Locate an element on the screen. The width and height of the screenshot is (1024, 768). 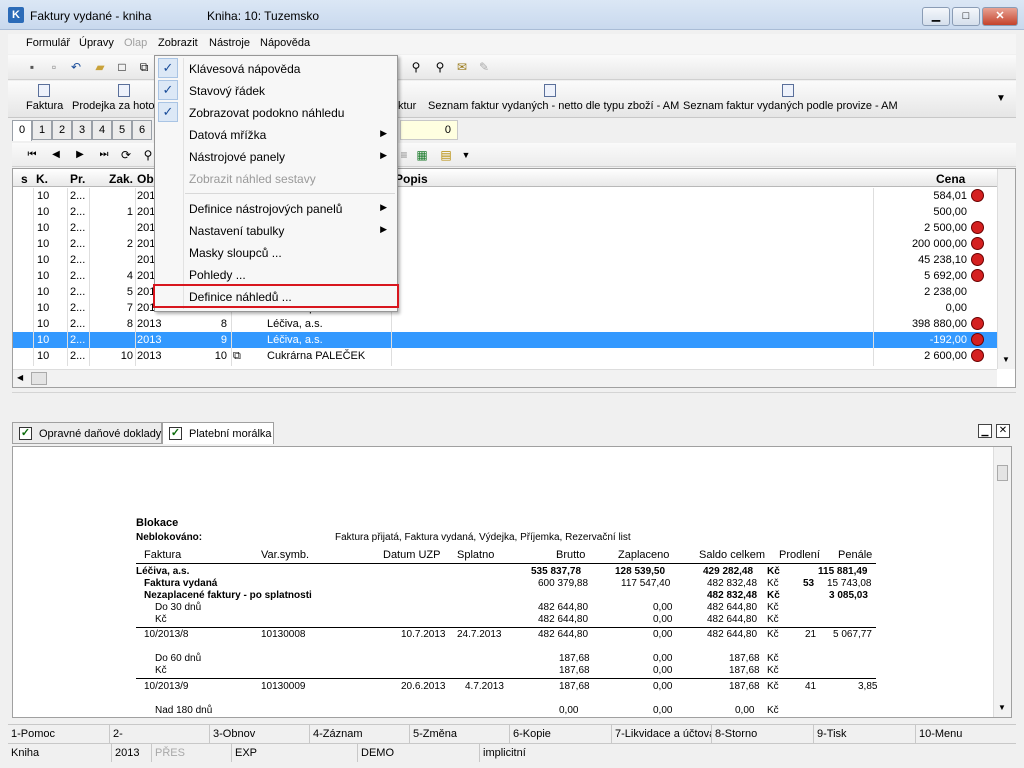
cell-cena: -192,00 is located at coordinates (948, 340).